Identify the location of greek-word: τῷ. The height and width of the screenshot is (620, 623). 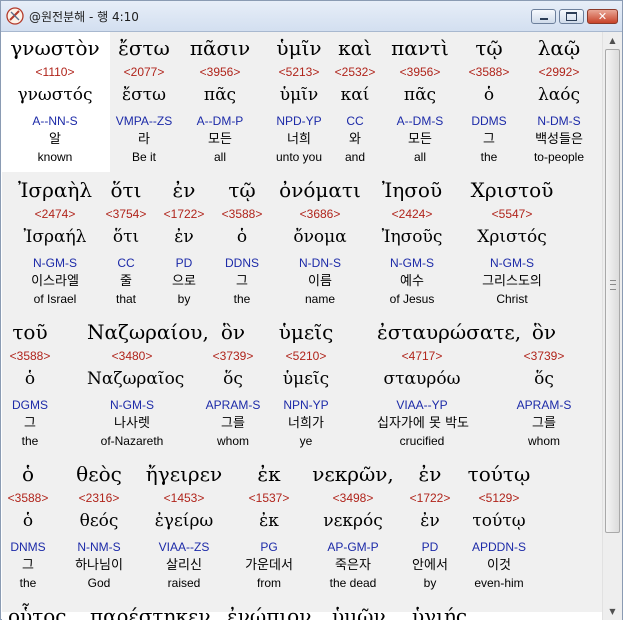
(242, 190).